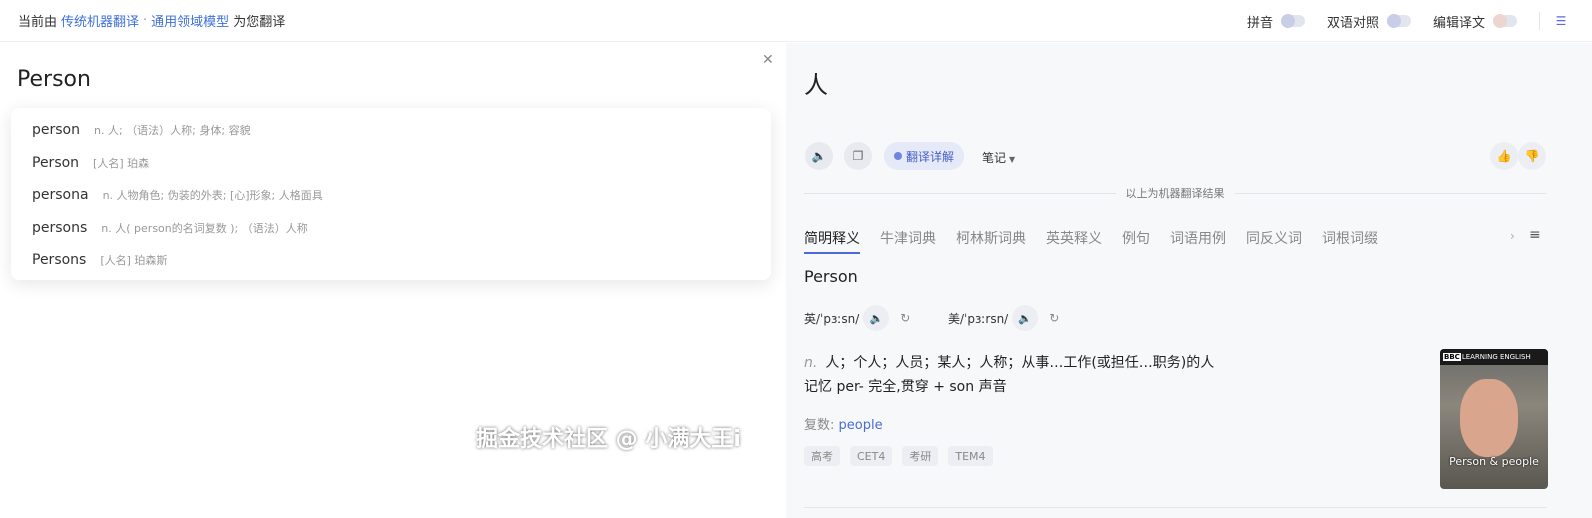 The image size is (1592, 518). Describe the element at coordinates (831, 276) in the screenshot. I see `headword: Person` at that location.